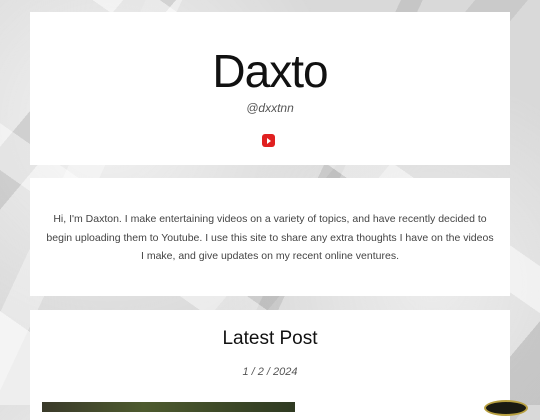 The height and width of the screenshot is (420, 540). What do you see at coordinates (388, 404) in the screenshot?
I see `post-excerpt` at bounding box center [388, 404].